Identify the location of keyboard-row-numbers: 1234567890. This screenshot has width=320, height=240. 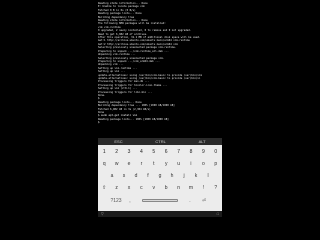
(160, 151).